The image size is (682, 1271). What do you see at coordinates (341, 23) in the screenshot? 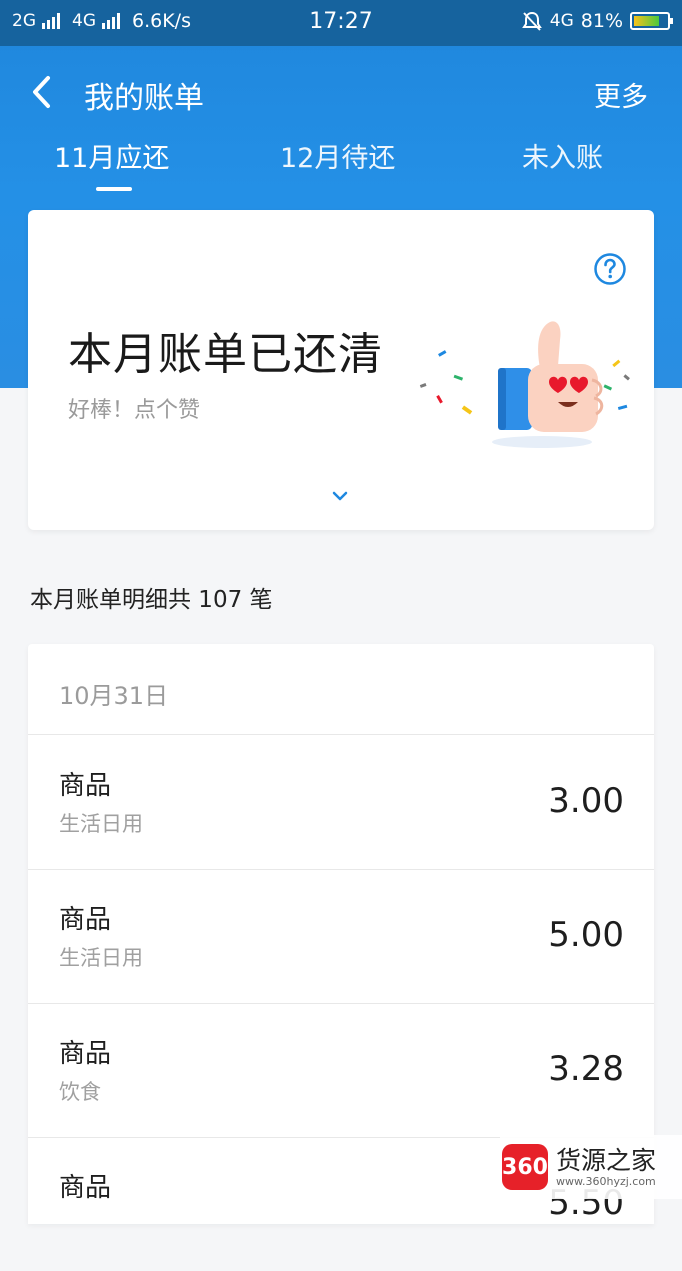
I see `status-bar: 2G 4G 6.6K/s 17:27 4G 81%` at bounding box center [341, 23].